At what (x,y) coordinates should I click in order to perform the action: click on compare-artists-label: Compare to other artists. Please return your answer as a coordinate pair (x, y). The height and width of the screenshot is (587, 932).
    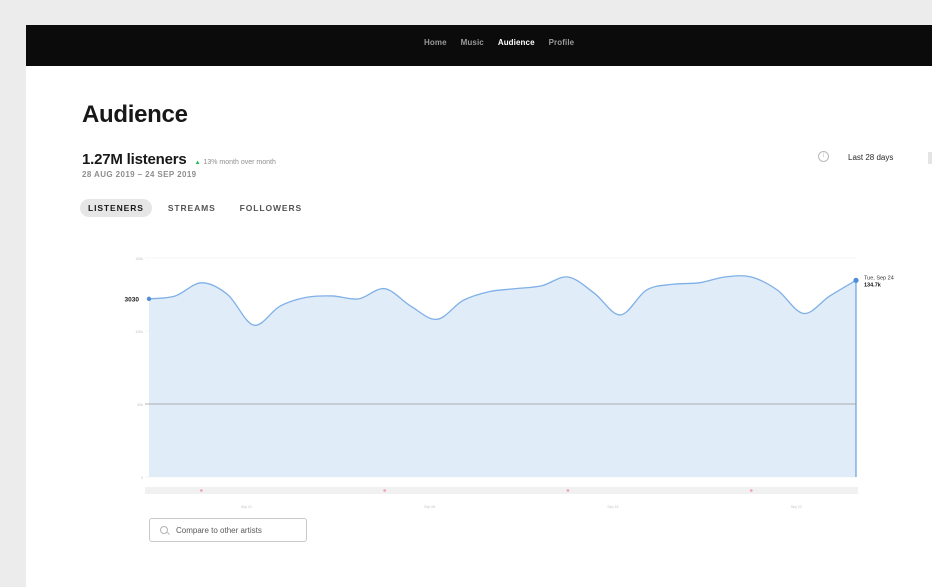
    Looking at the image, I should click on (219, 530).